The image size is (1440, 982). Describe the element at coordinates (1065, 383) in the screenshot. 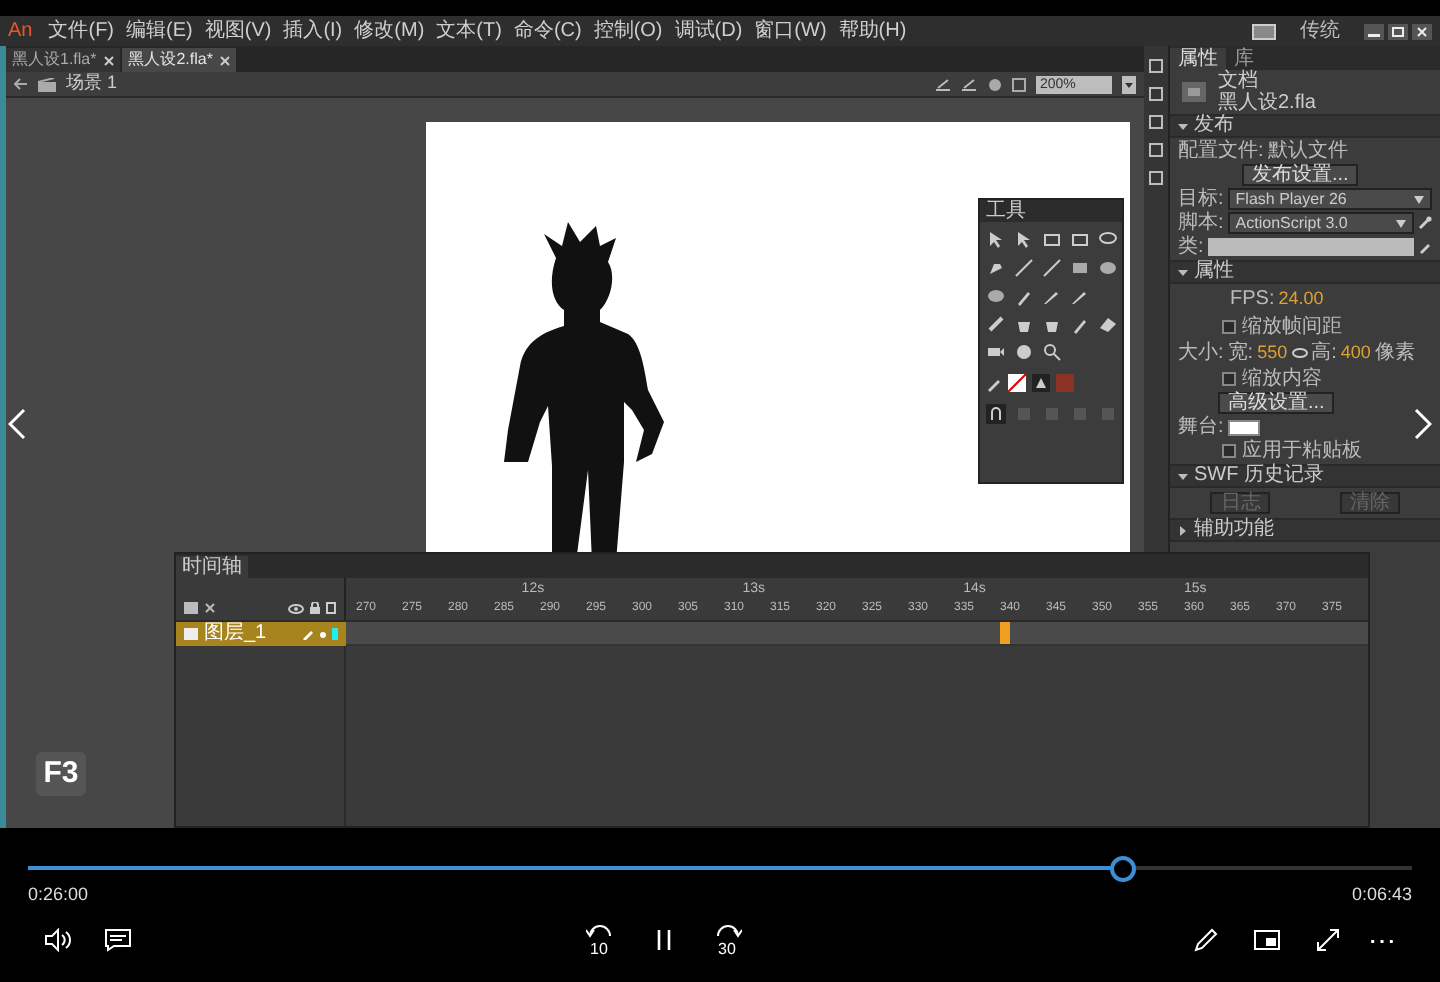

I see `fill-color-swatch` at that location.